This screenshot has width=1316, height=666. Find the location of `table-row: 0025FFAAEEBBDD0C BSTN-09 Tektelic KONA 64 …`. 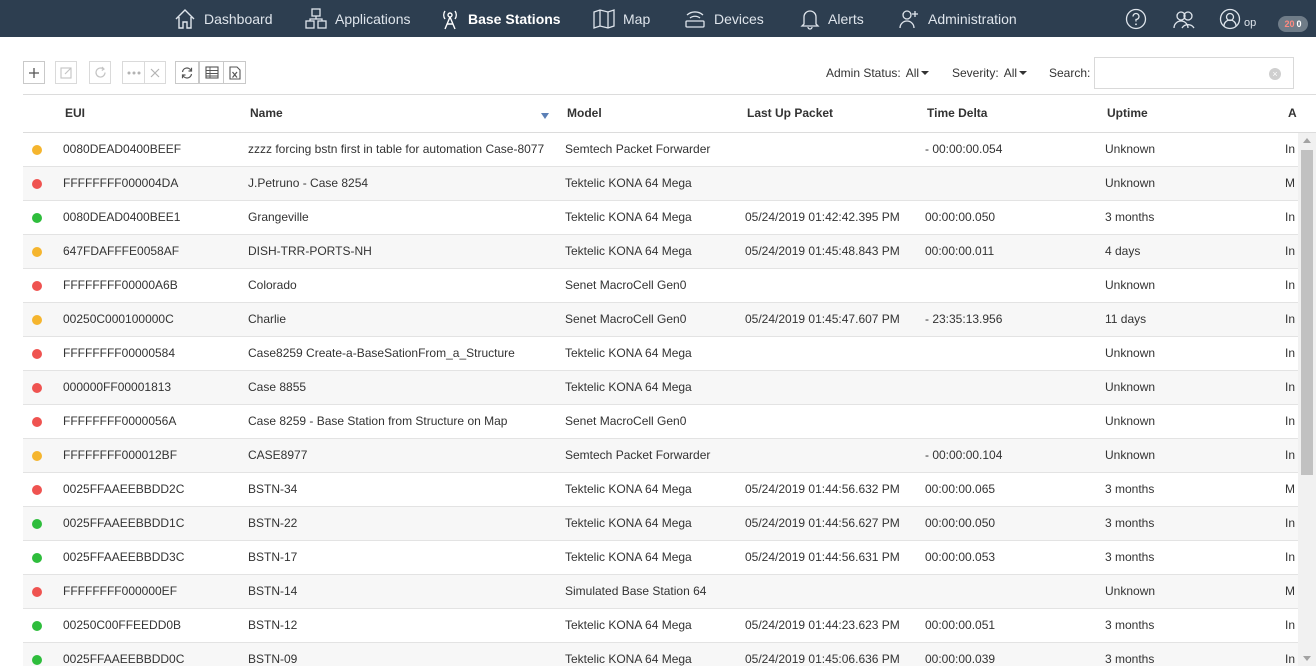

table-row: 0025FFAAEEBBDD0C BSTN-09 Tektelic KONA 64 … is located at coordinates (660, 654).